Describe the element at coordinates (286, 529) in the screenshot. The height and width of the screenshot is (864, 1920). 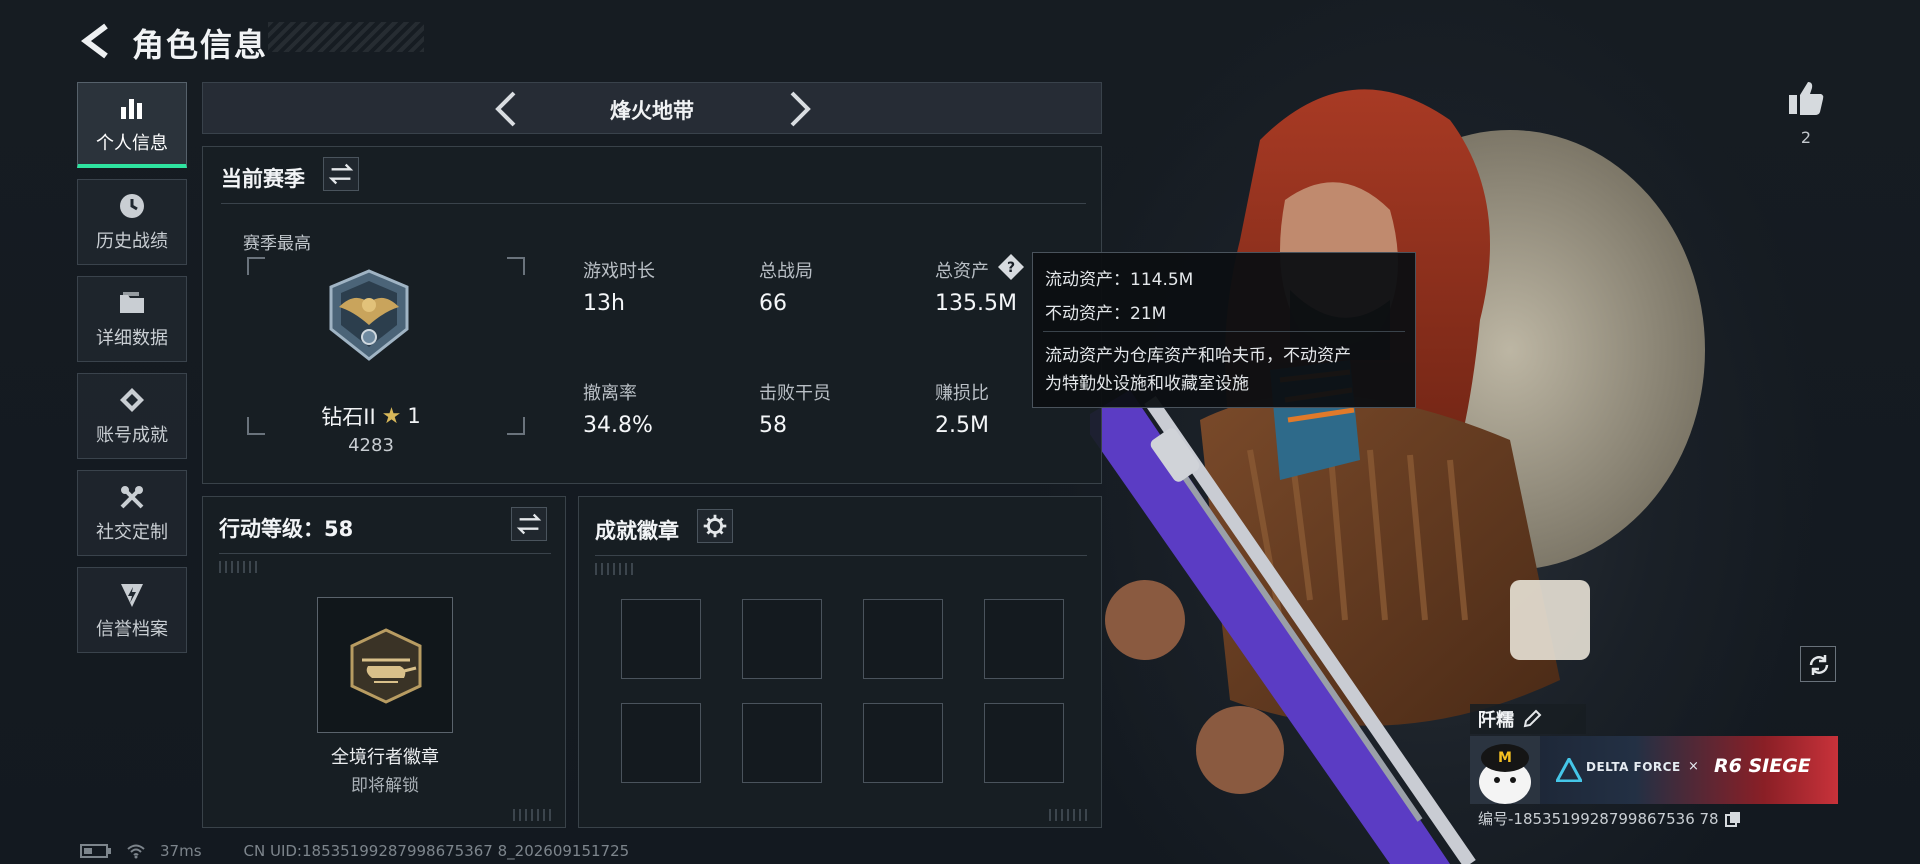
I see `action-level-title: 行动等级：58` at that location.